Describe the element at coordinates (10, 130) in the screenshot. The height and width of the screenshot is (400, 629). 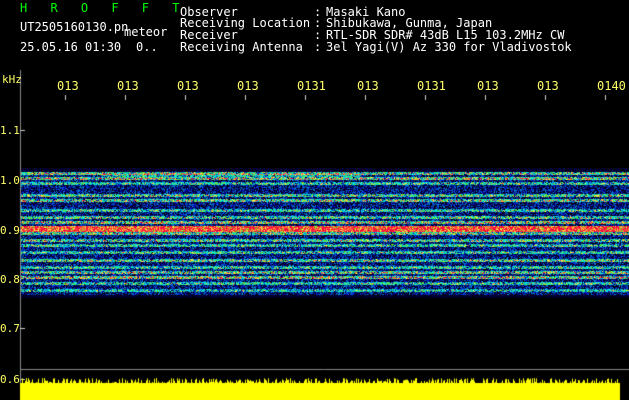
I see `y-tick-label: 1.1` at that location.